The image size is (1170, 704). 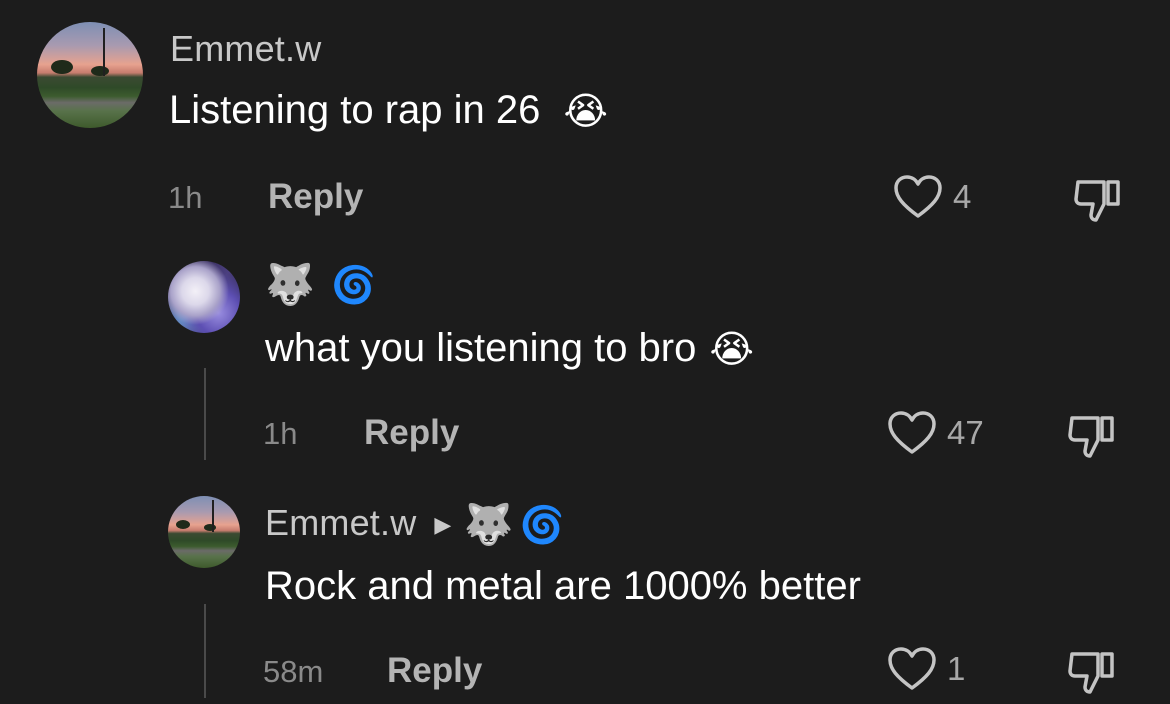 What do you see at coordinates (956, 668) in the screenshot?
I see `like-count: 1` at bounding box center [956, 668].